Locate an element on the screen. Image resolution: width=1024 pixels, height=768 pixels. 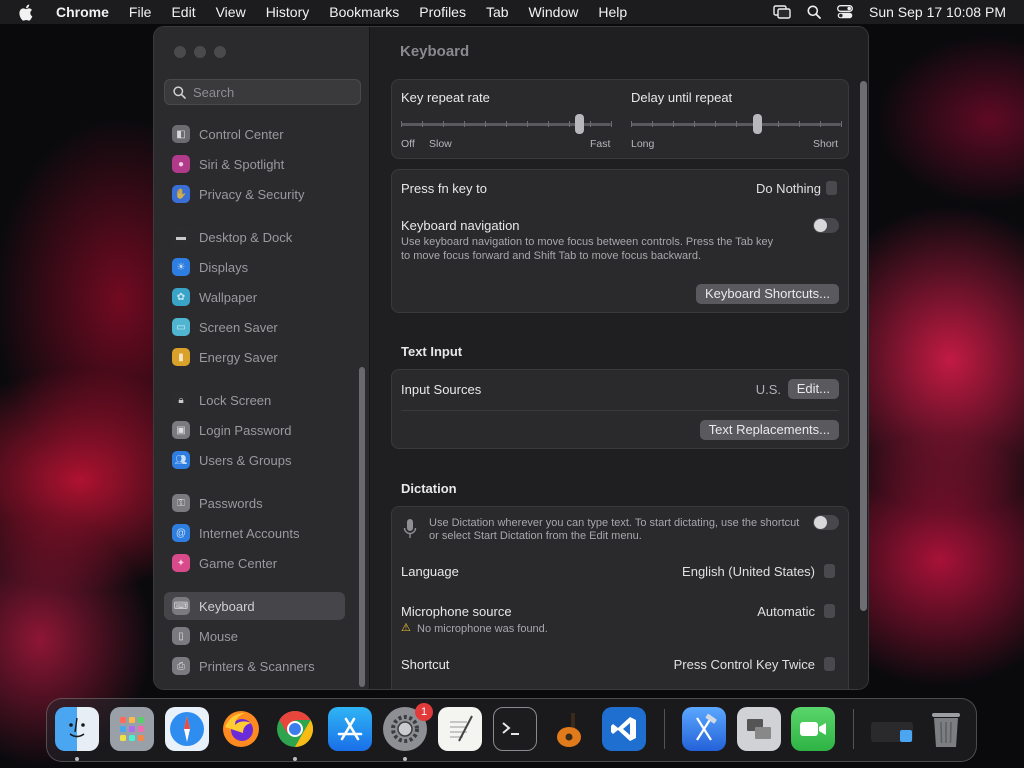
terminal-icon is located at coordinates (515, 729).